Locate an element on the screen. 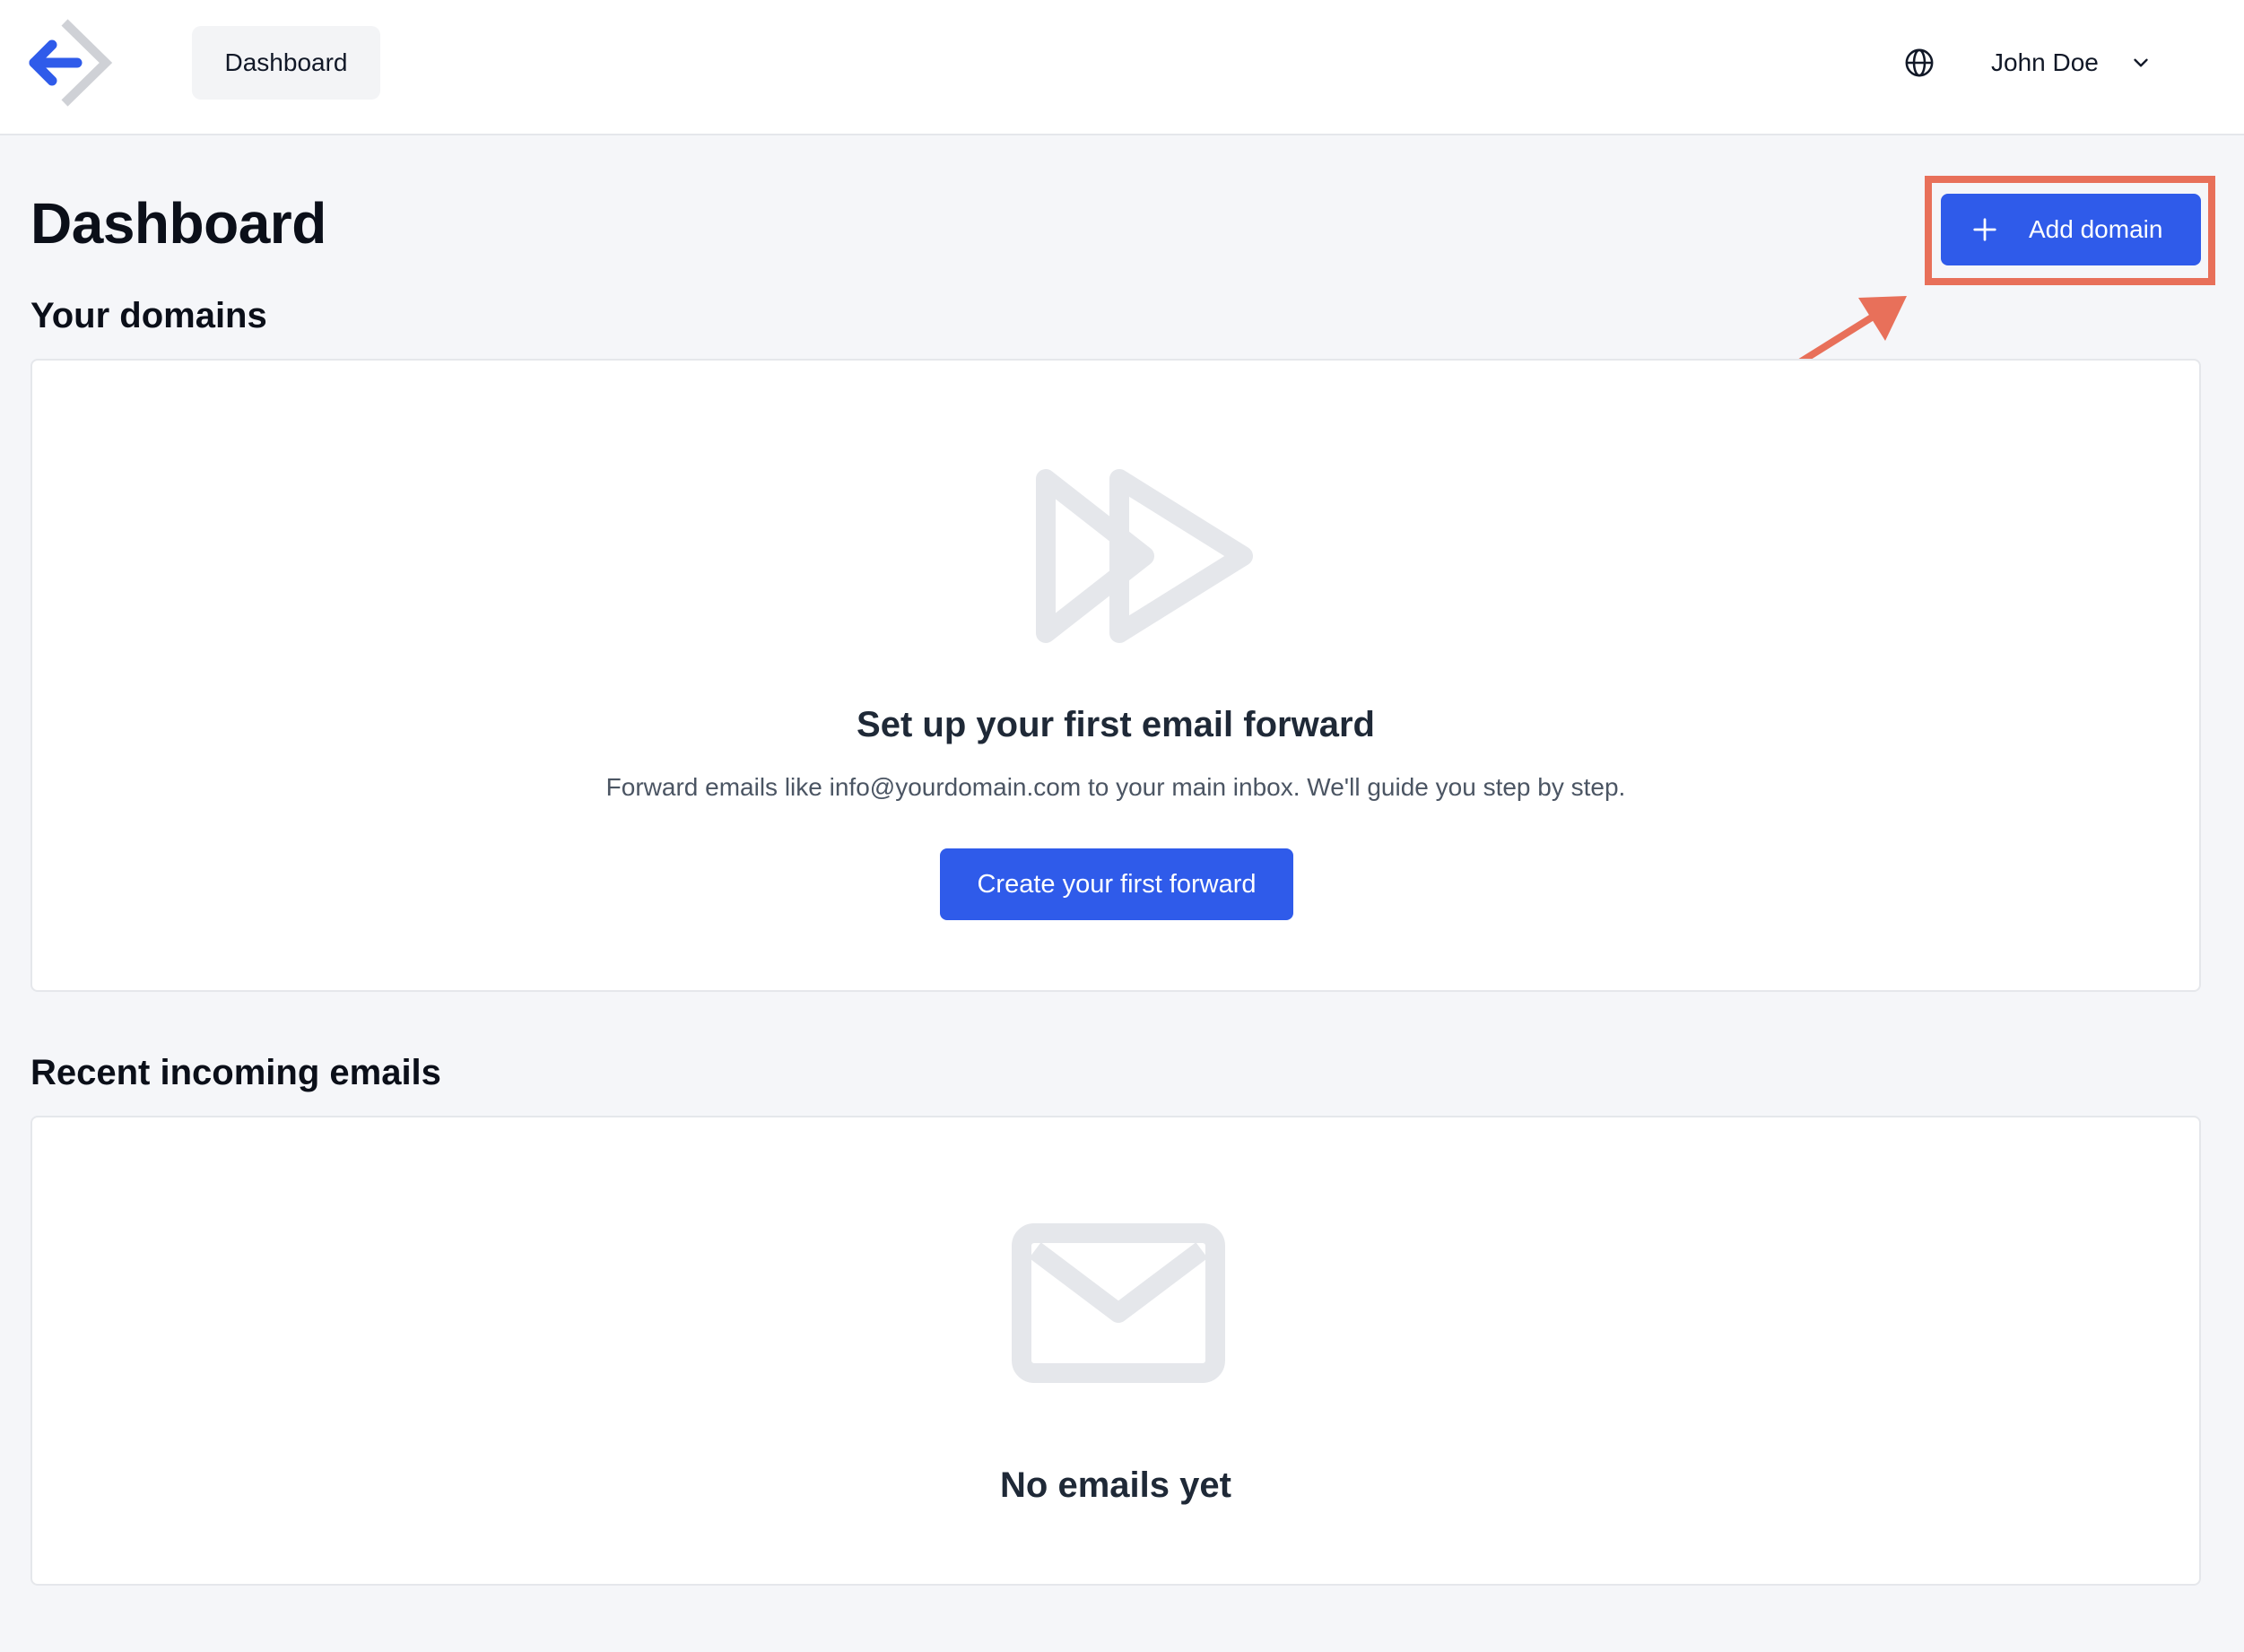 This screenshot has height=1652, width=2244. create-first-forward-button: Create your first forward is located at coordinates (1116, 884).